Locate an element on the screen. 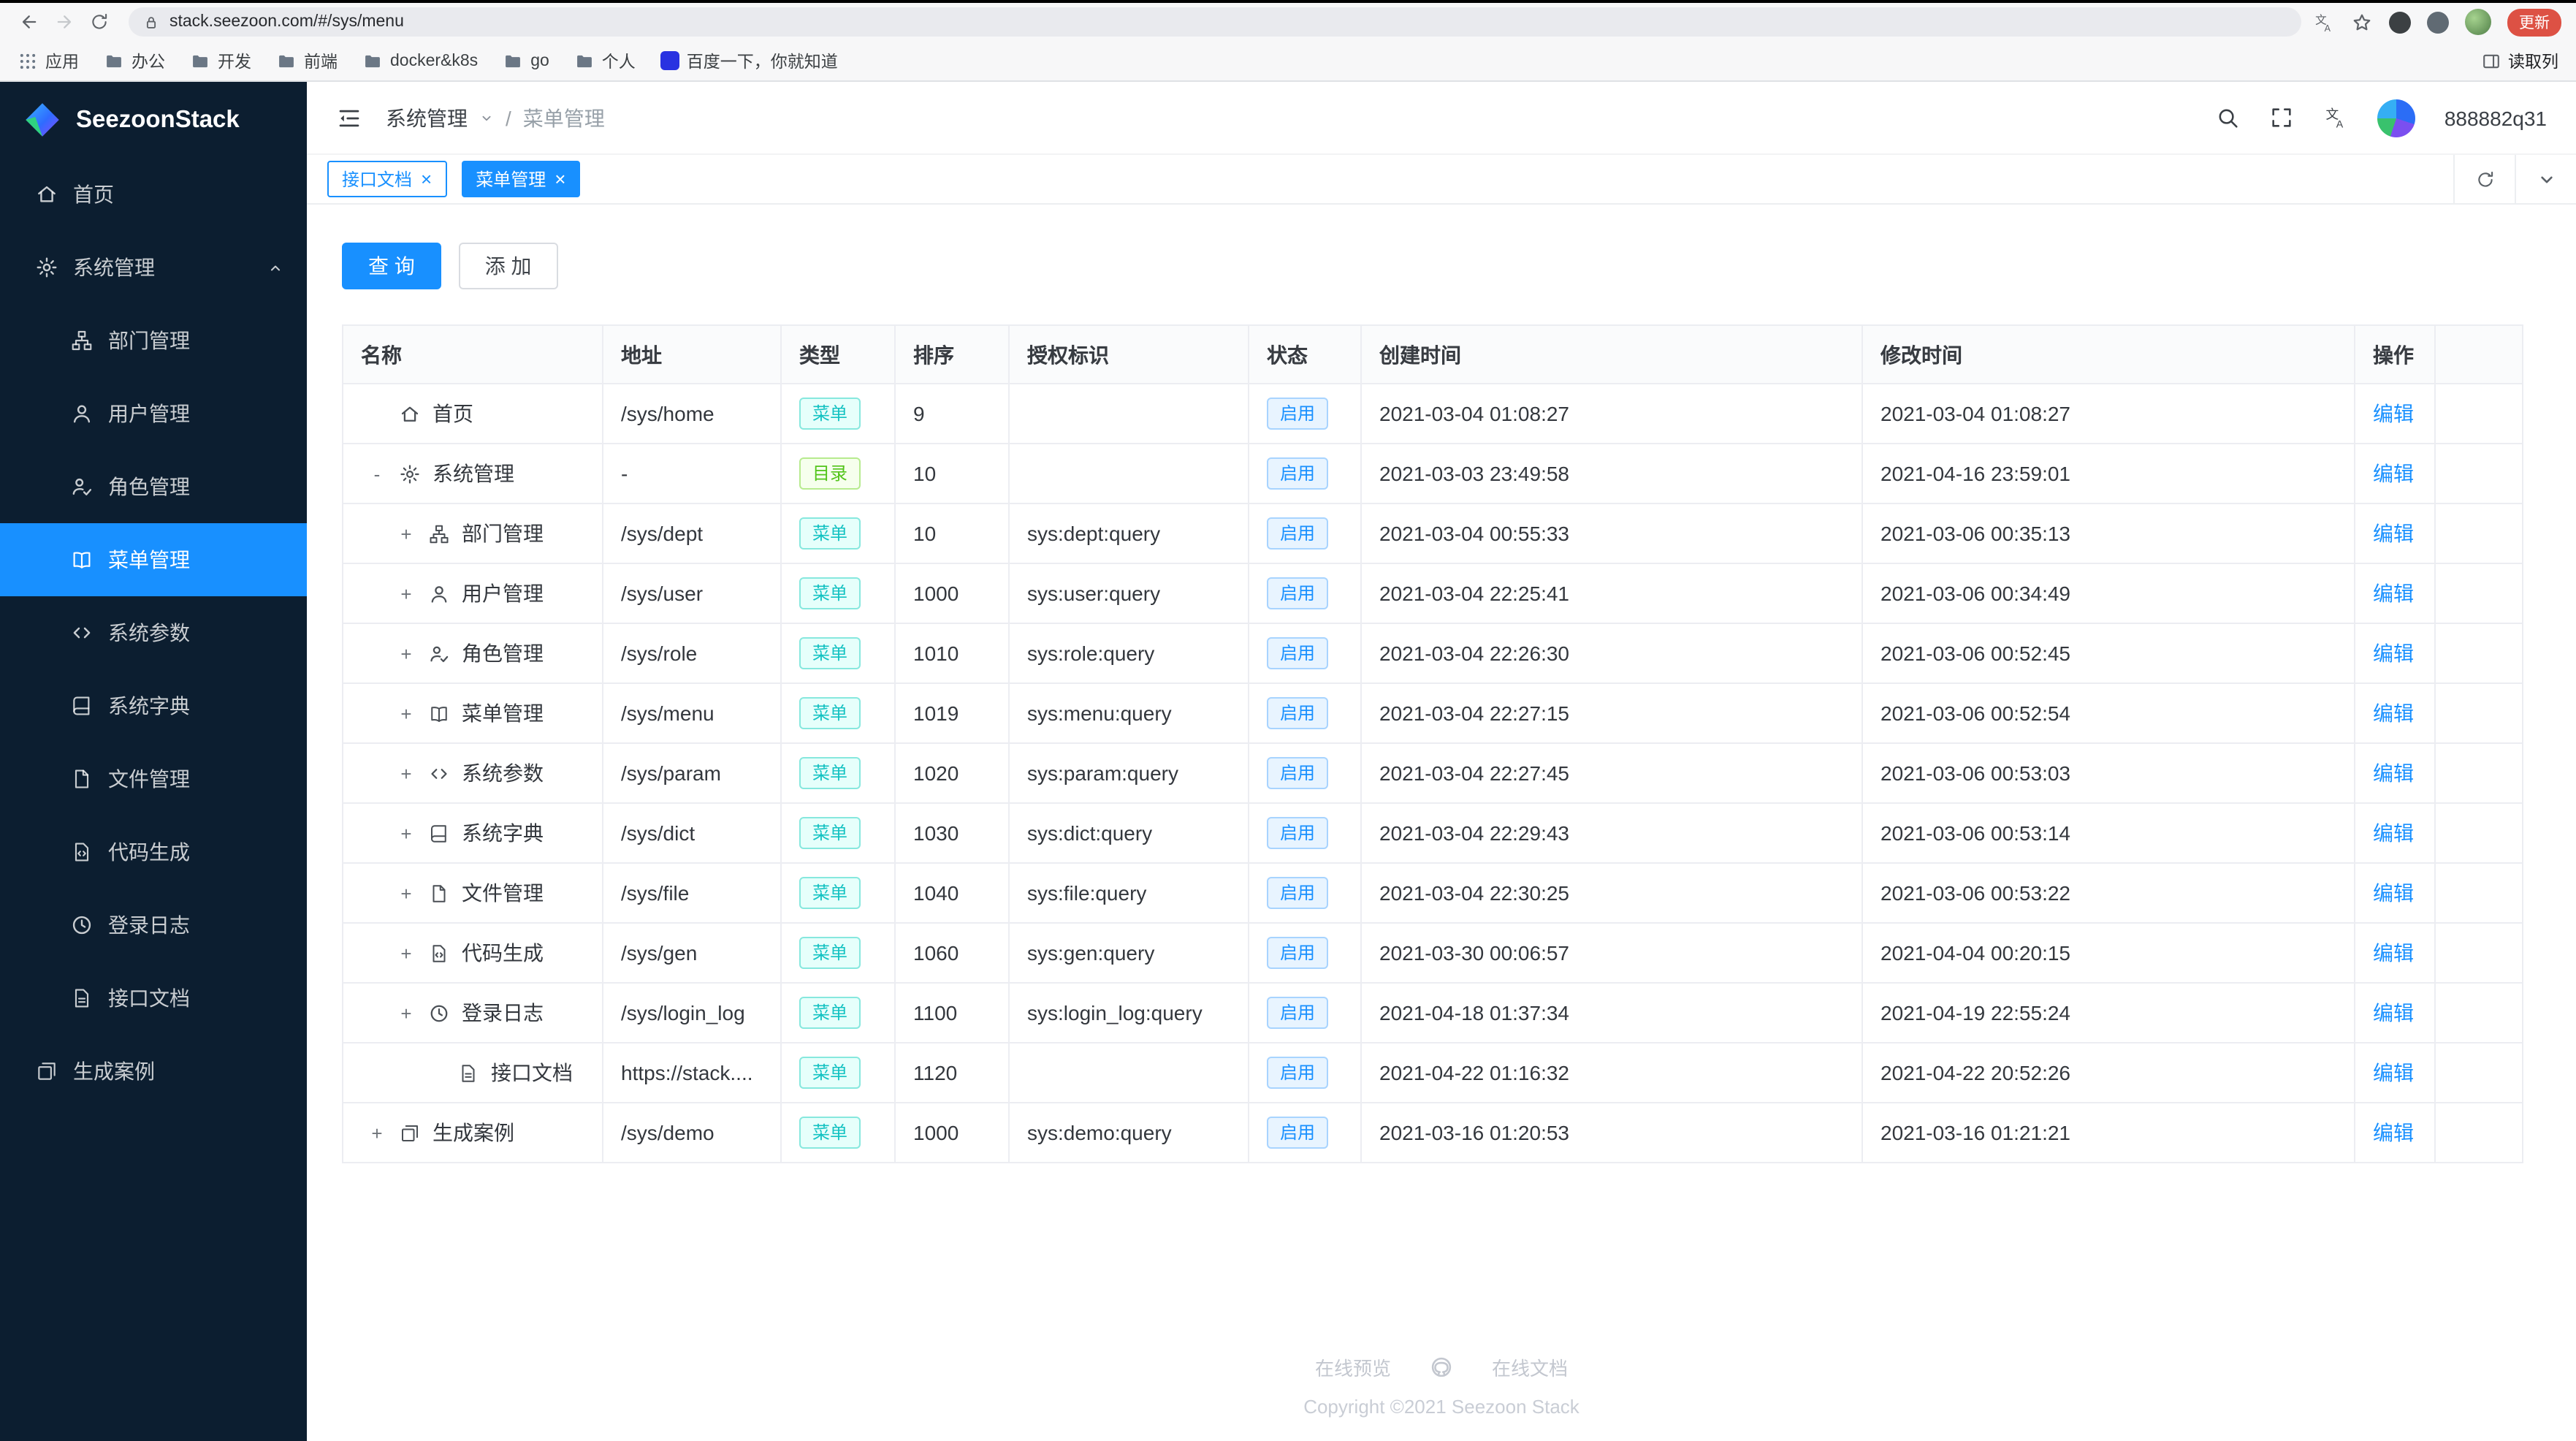  sidebar-item-param: 系统参数 is located at coordinates (153, 632).